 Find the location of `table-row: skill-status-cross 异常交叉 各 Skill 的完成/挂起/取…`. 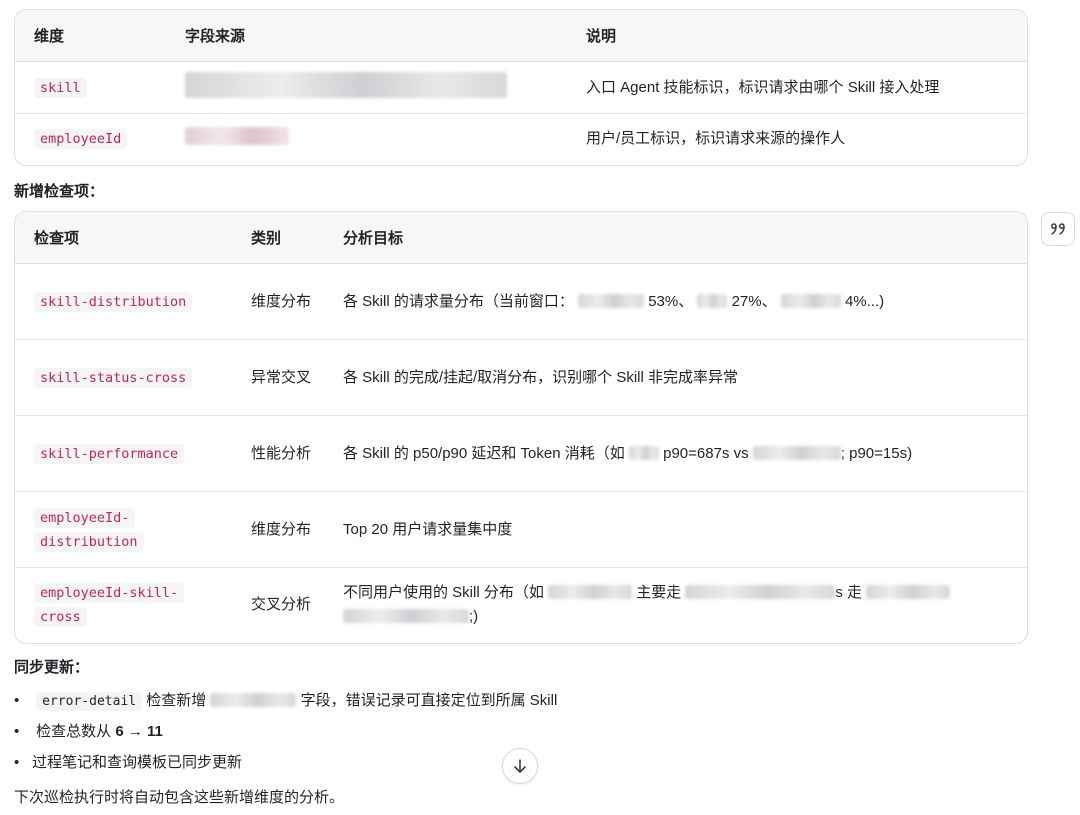

table-row: skill-status-cross 异常交叉 各 Skill 的完成/挂起/取… is located at coordinates (521, 377).